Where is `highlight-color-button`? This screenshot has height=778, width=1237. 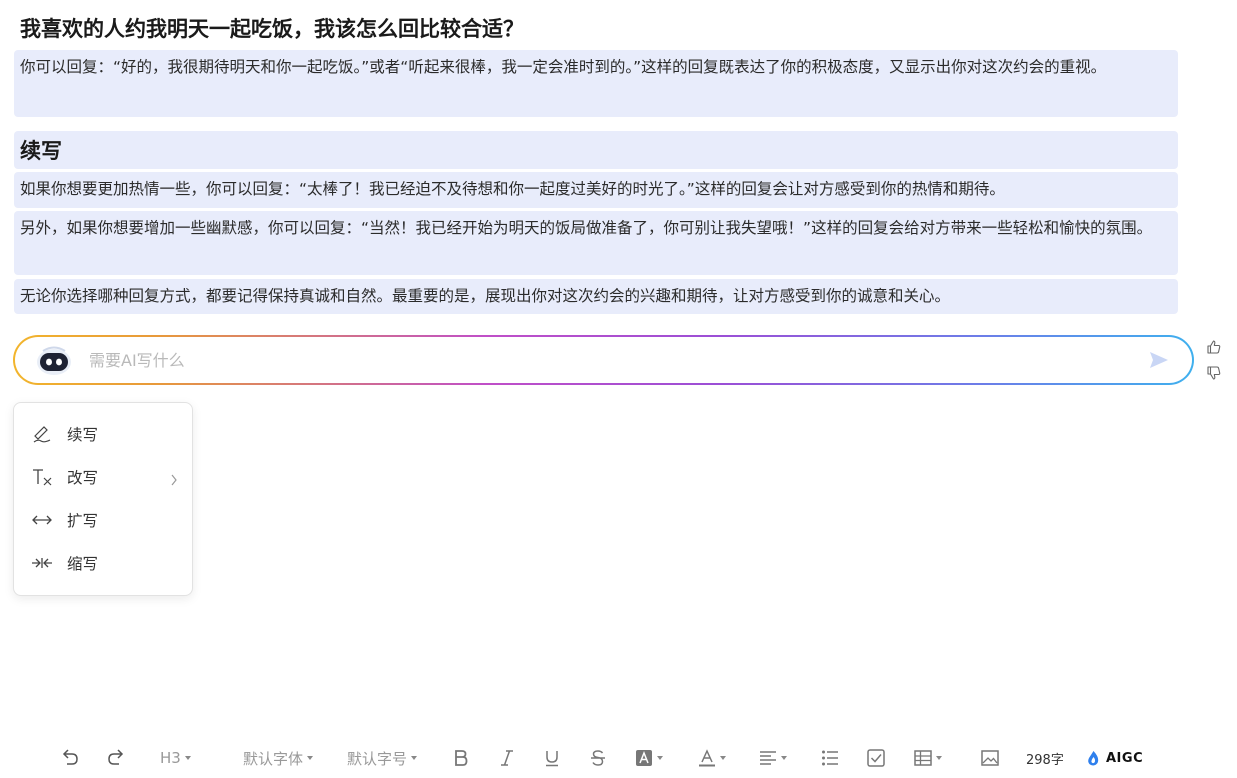 highlight-color-button is located at coordinates (649, 758).